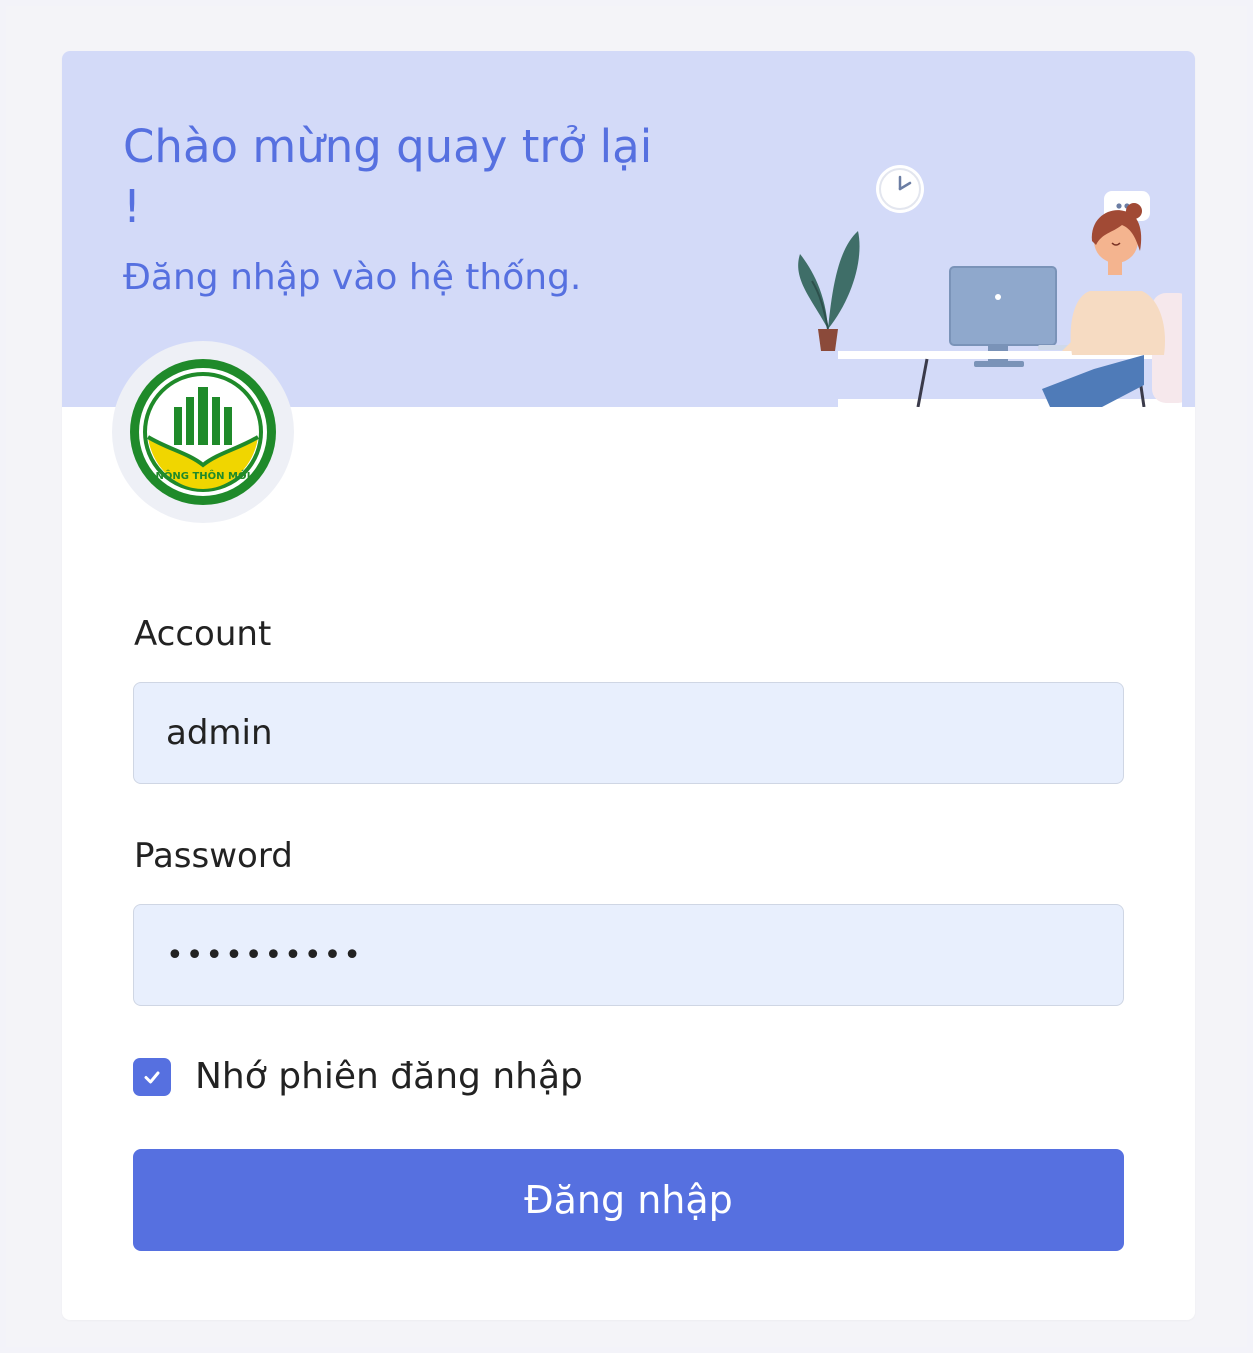 This screenshot has height=1353, width=1253. Describe the element at coordinates (900, 189) in the screenshot. I see `clock-icon` at that location.